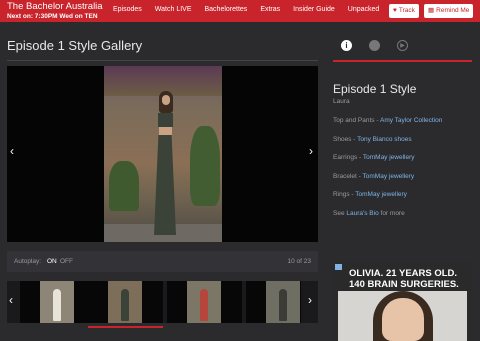 Image resolution: width=480 pixels, height=341 pixels. I want to click on autoplay-off-toggle: OFF, so click(66, 261).